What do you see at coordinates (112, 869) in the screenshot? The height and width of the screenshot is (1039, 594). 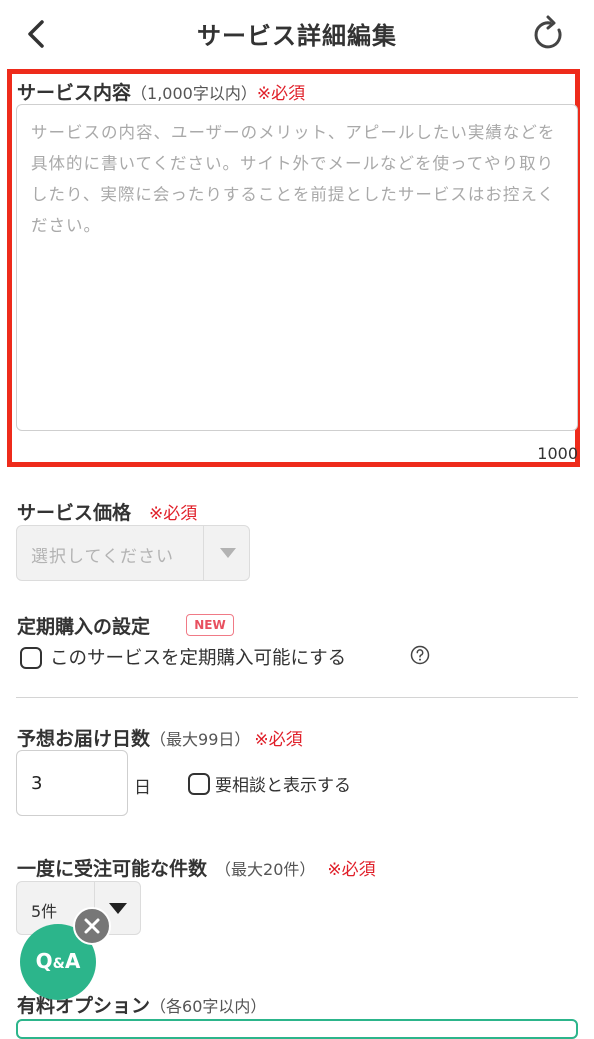 I see `capacity-title: 一度に受注可能な件数` at bounding box center [112, 869].